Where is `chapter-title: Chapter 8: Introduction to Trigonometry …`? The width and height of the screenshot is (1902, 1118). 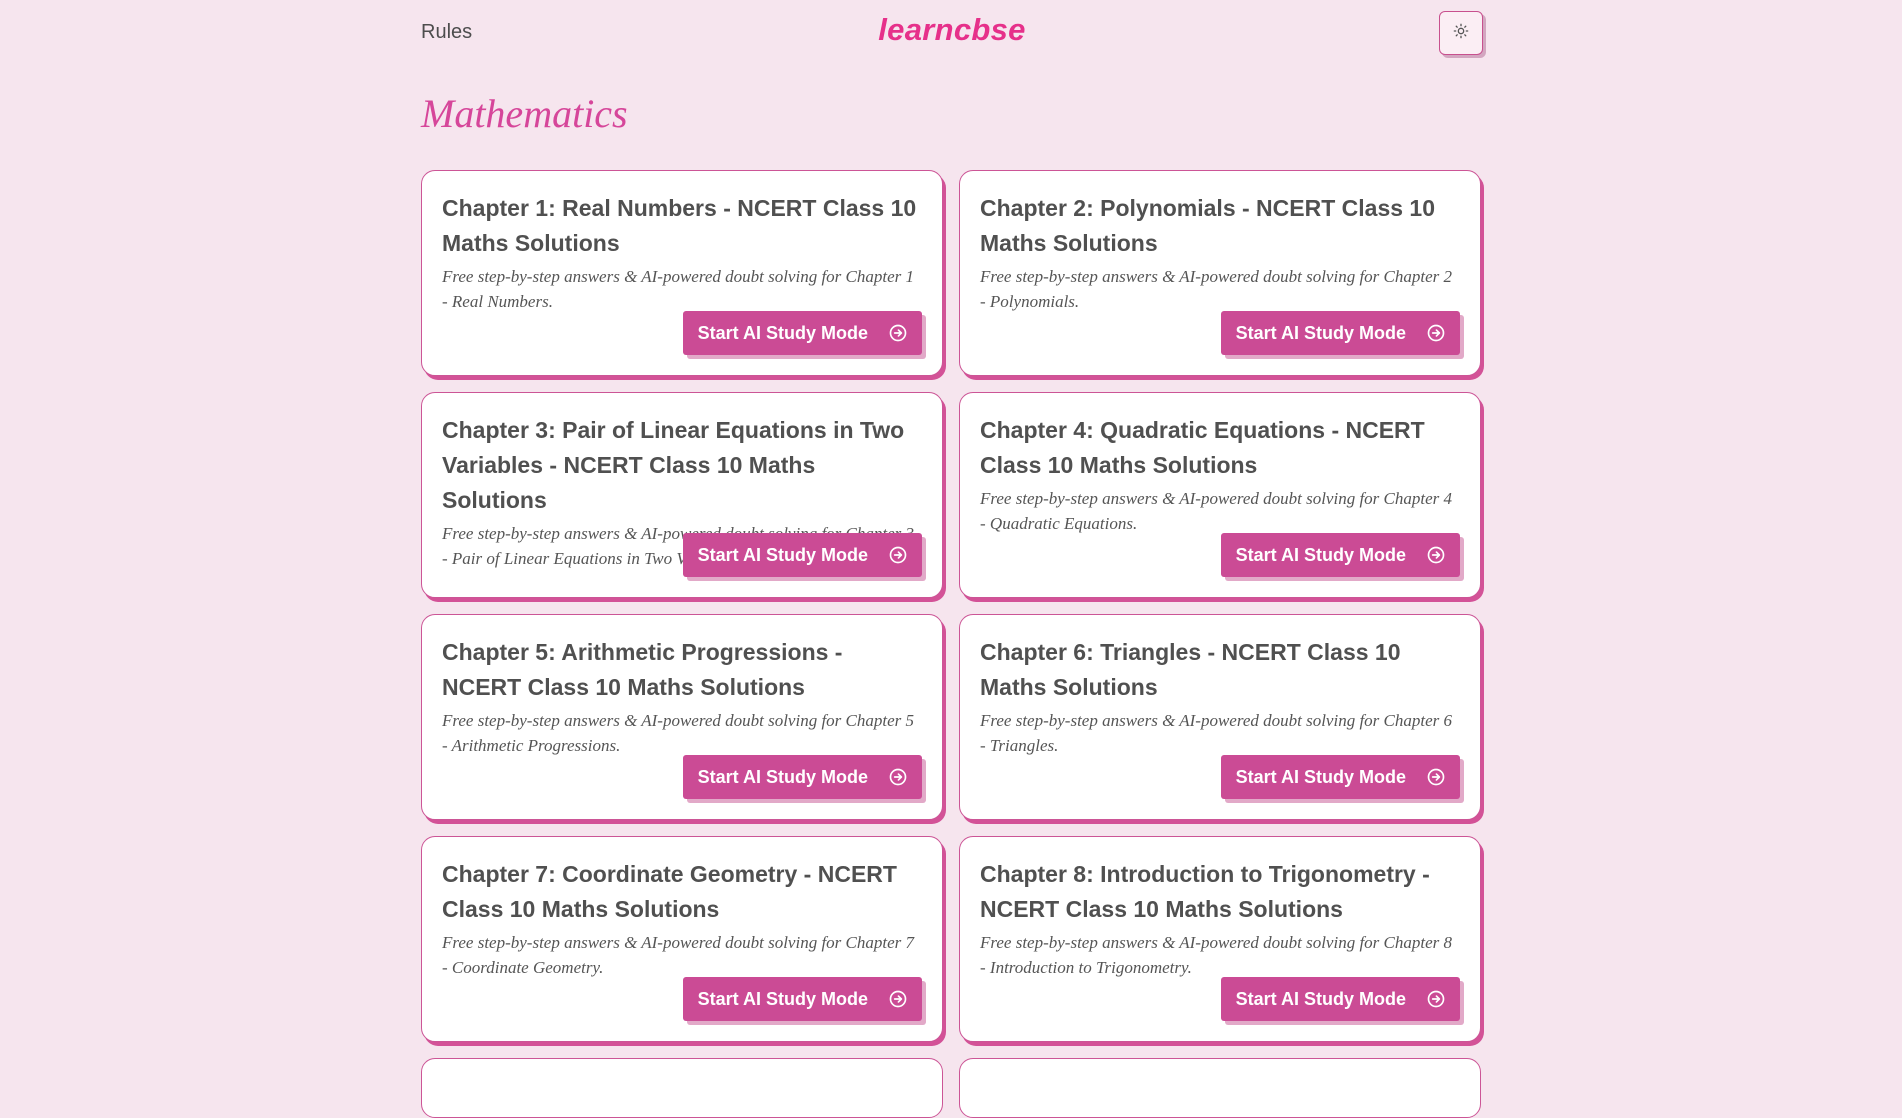
chapter-title: Chapter 8: Introduction to Trigonometry … is located at coordinates (1220, 892).